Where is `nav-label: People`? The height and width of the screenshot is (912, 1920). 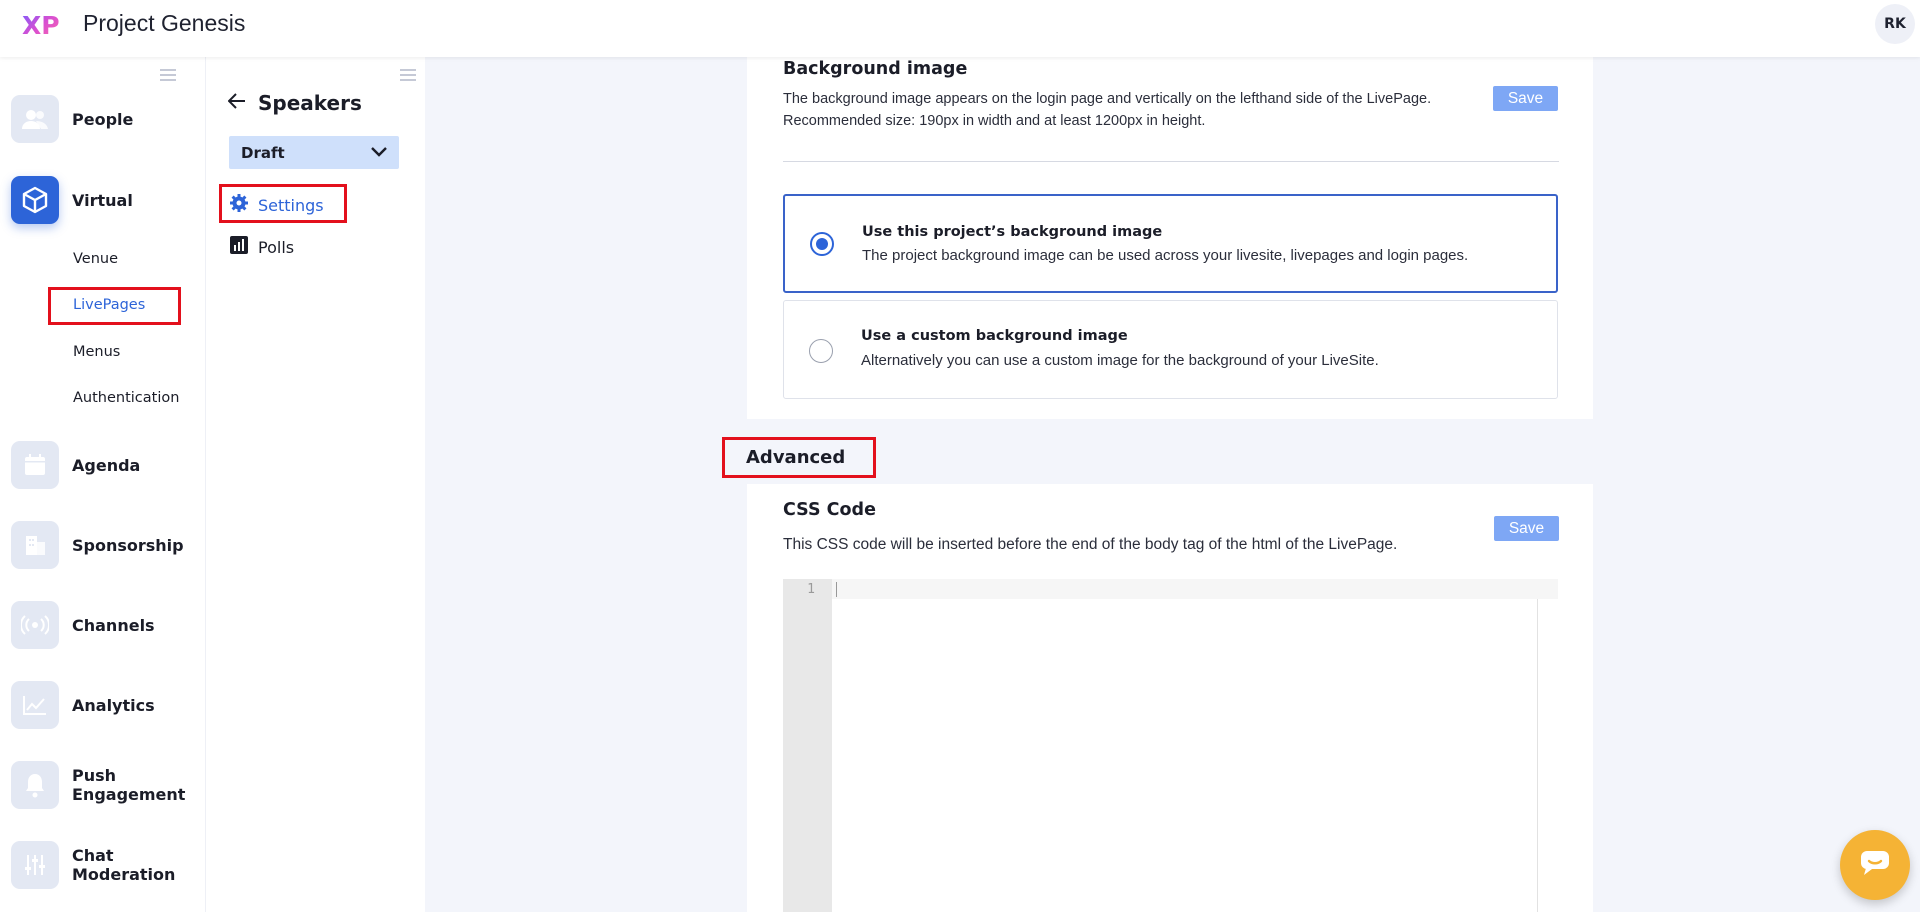
nav-label: People is located at coordinates (103, 119).